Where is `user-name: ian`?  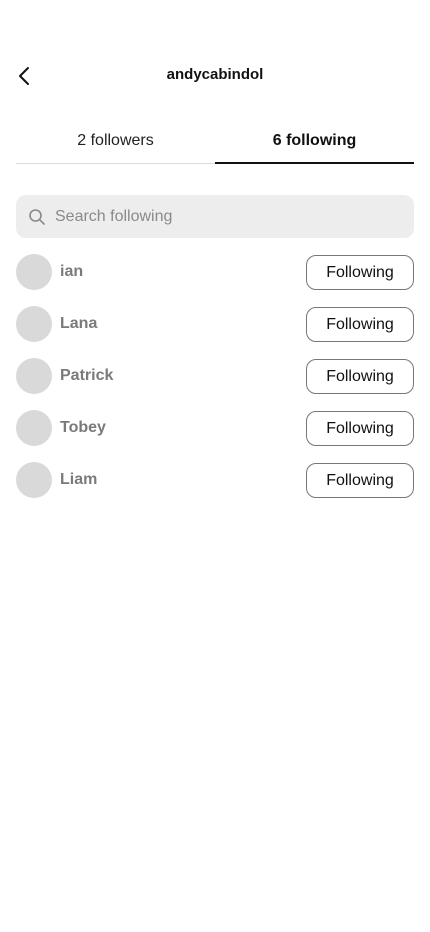
user-name: ian is located at coordinates (72, 271).